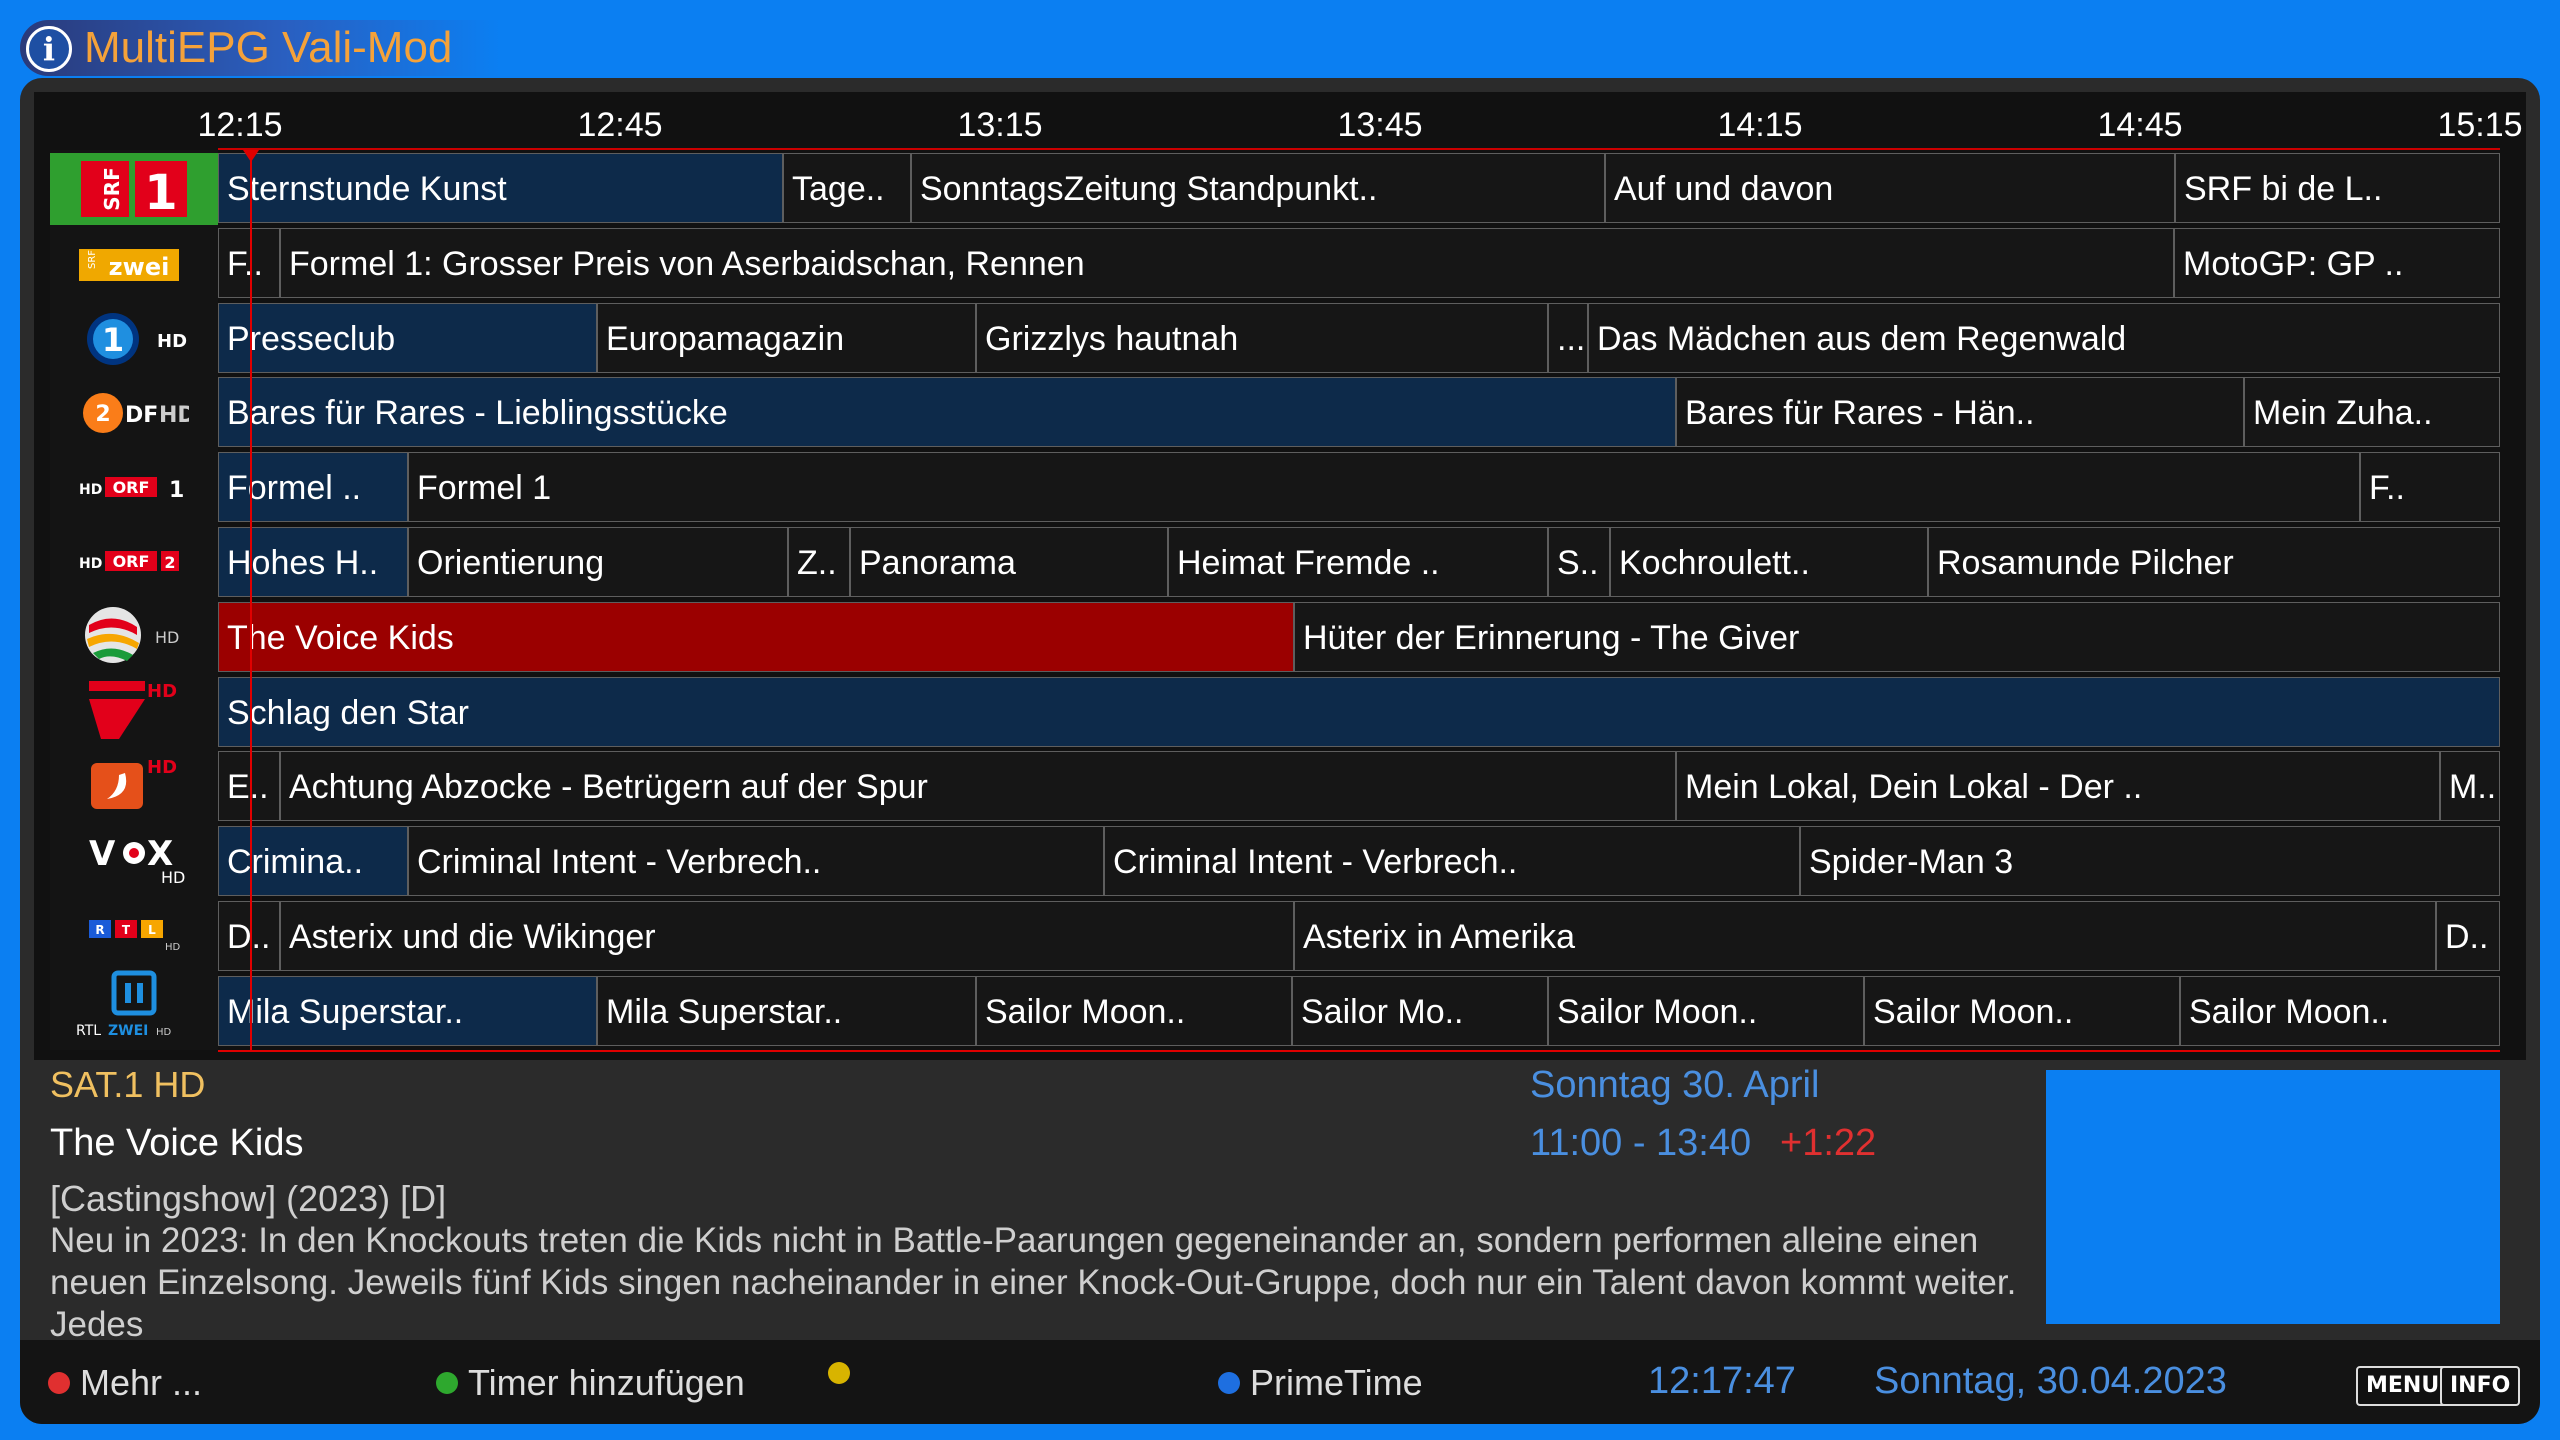 Image resolution: width=2560 pixels, height=1440 pixels. What do you see at coordinates (1897, 637) in the screenshot?
I see `programme-cell: Hüter der Erinnerung - The Giver` at bounding box center [1897, 637].